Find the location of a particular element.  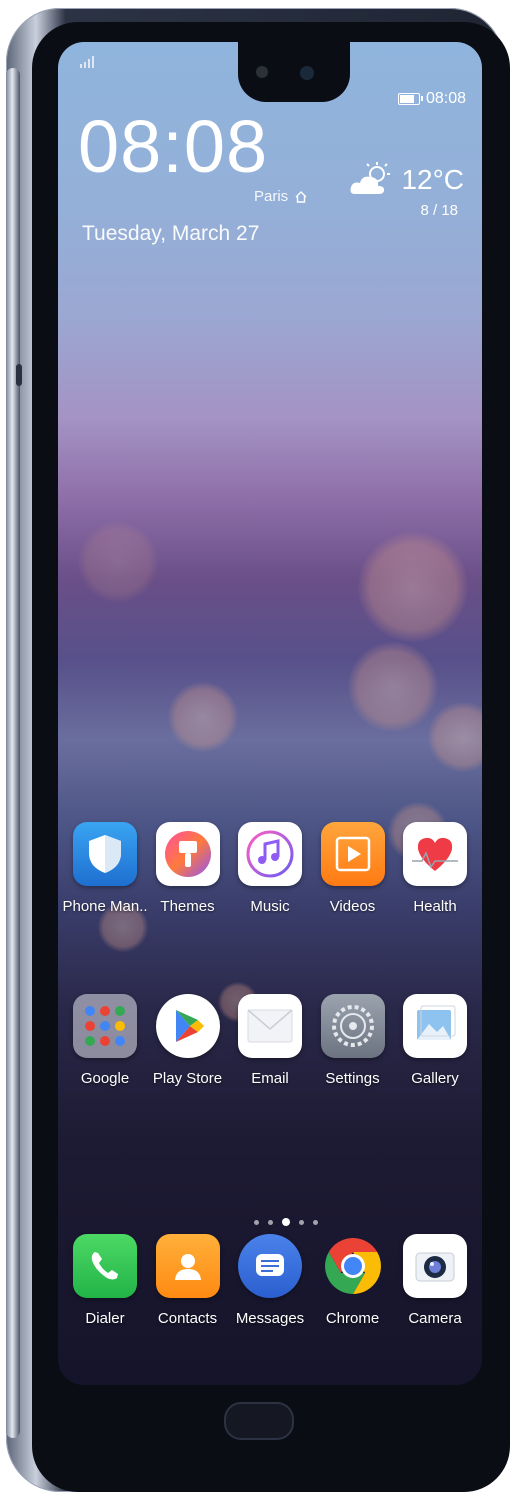

app-label: Themes is located at coordinates (187, 906).